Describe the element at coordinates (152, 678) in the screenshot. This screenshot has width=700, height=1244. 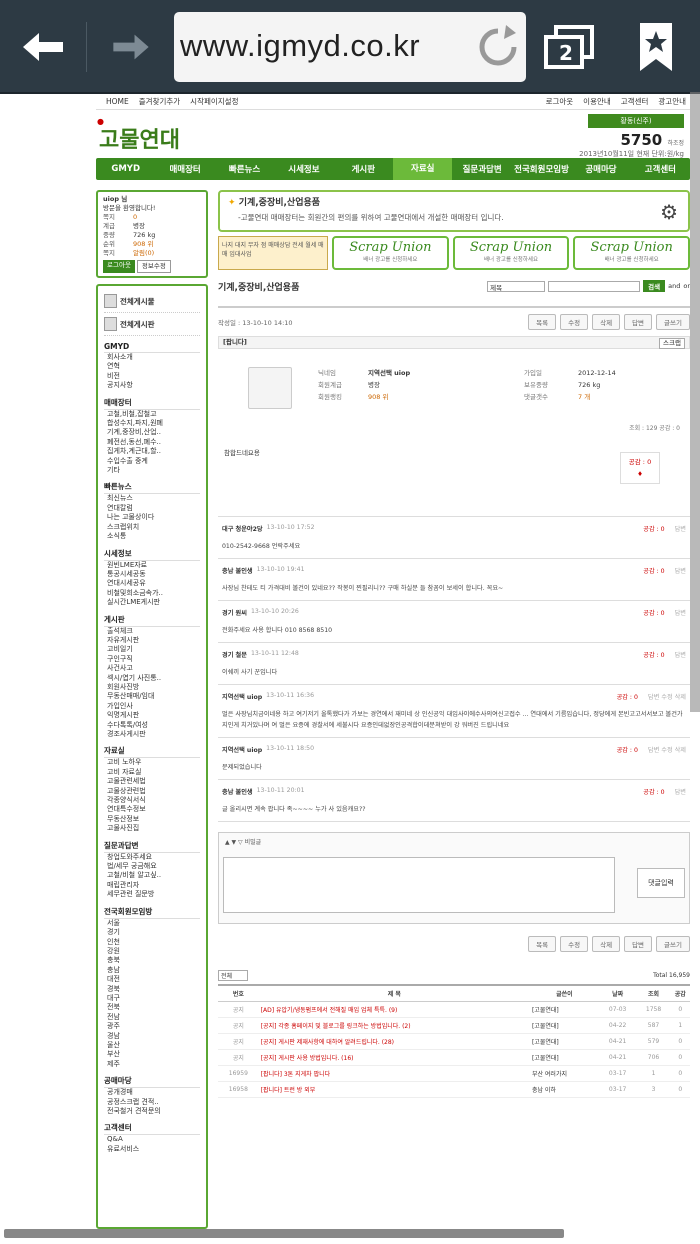
I see `menu-item: 섹시/엽기 사진통..` at that location.